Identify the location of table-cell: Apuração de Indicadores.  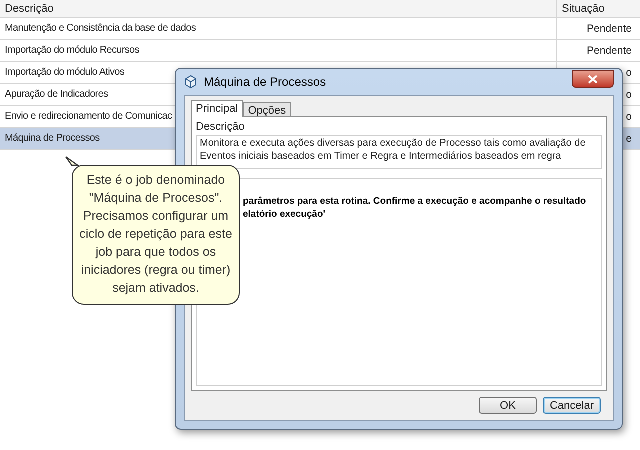
(56, 95).